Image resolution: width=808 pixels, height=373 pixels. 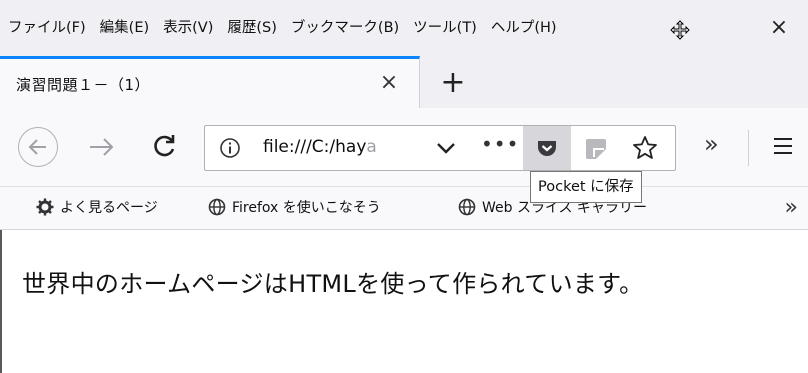 I want to click on tab-close-button: ×, so click(x=389, y=82).